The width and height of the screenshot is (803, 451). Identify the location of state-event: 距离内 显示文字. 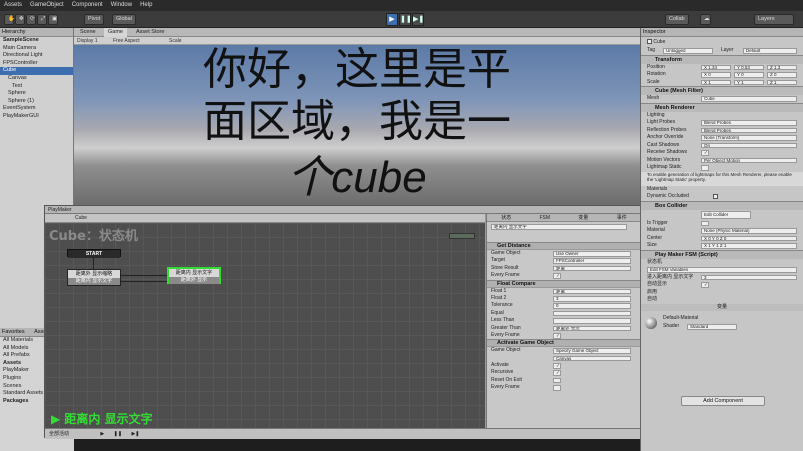
(94, 281).